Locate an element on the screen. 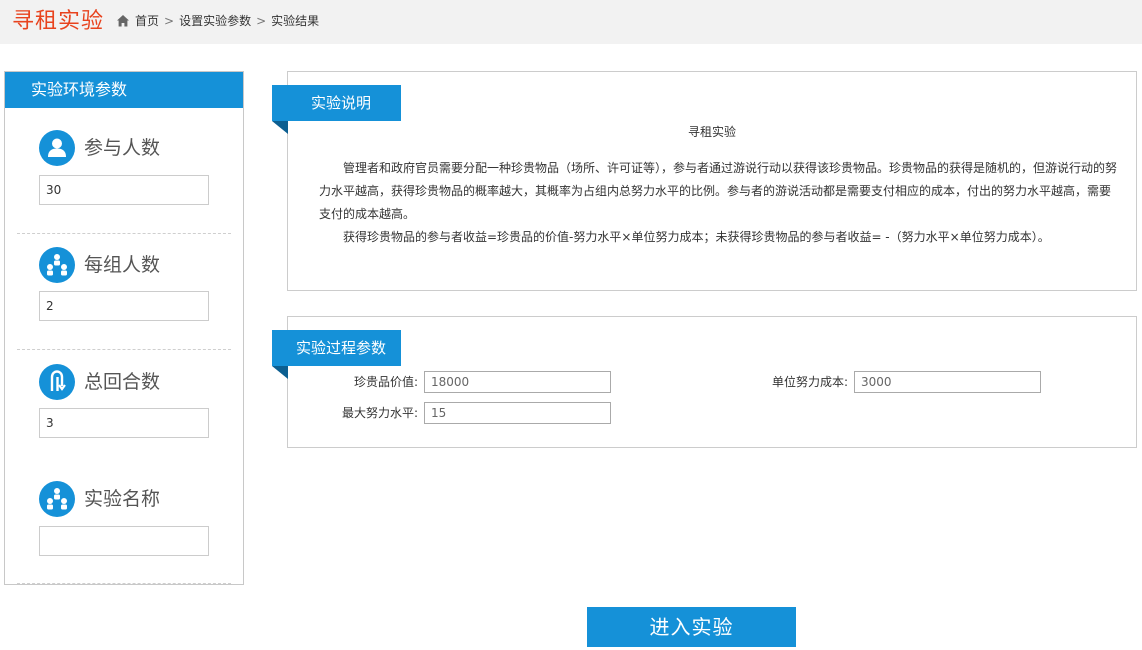  process-ribbon: 实验过程参数 is located at coordinates (336, 348).